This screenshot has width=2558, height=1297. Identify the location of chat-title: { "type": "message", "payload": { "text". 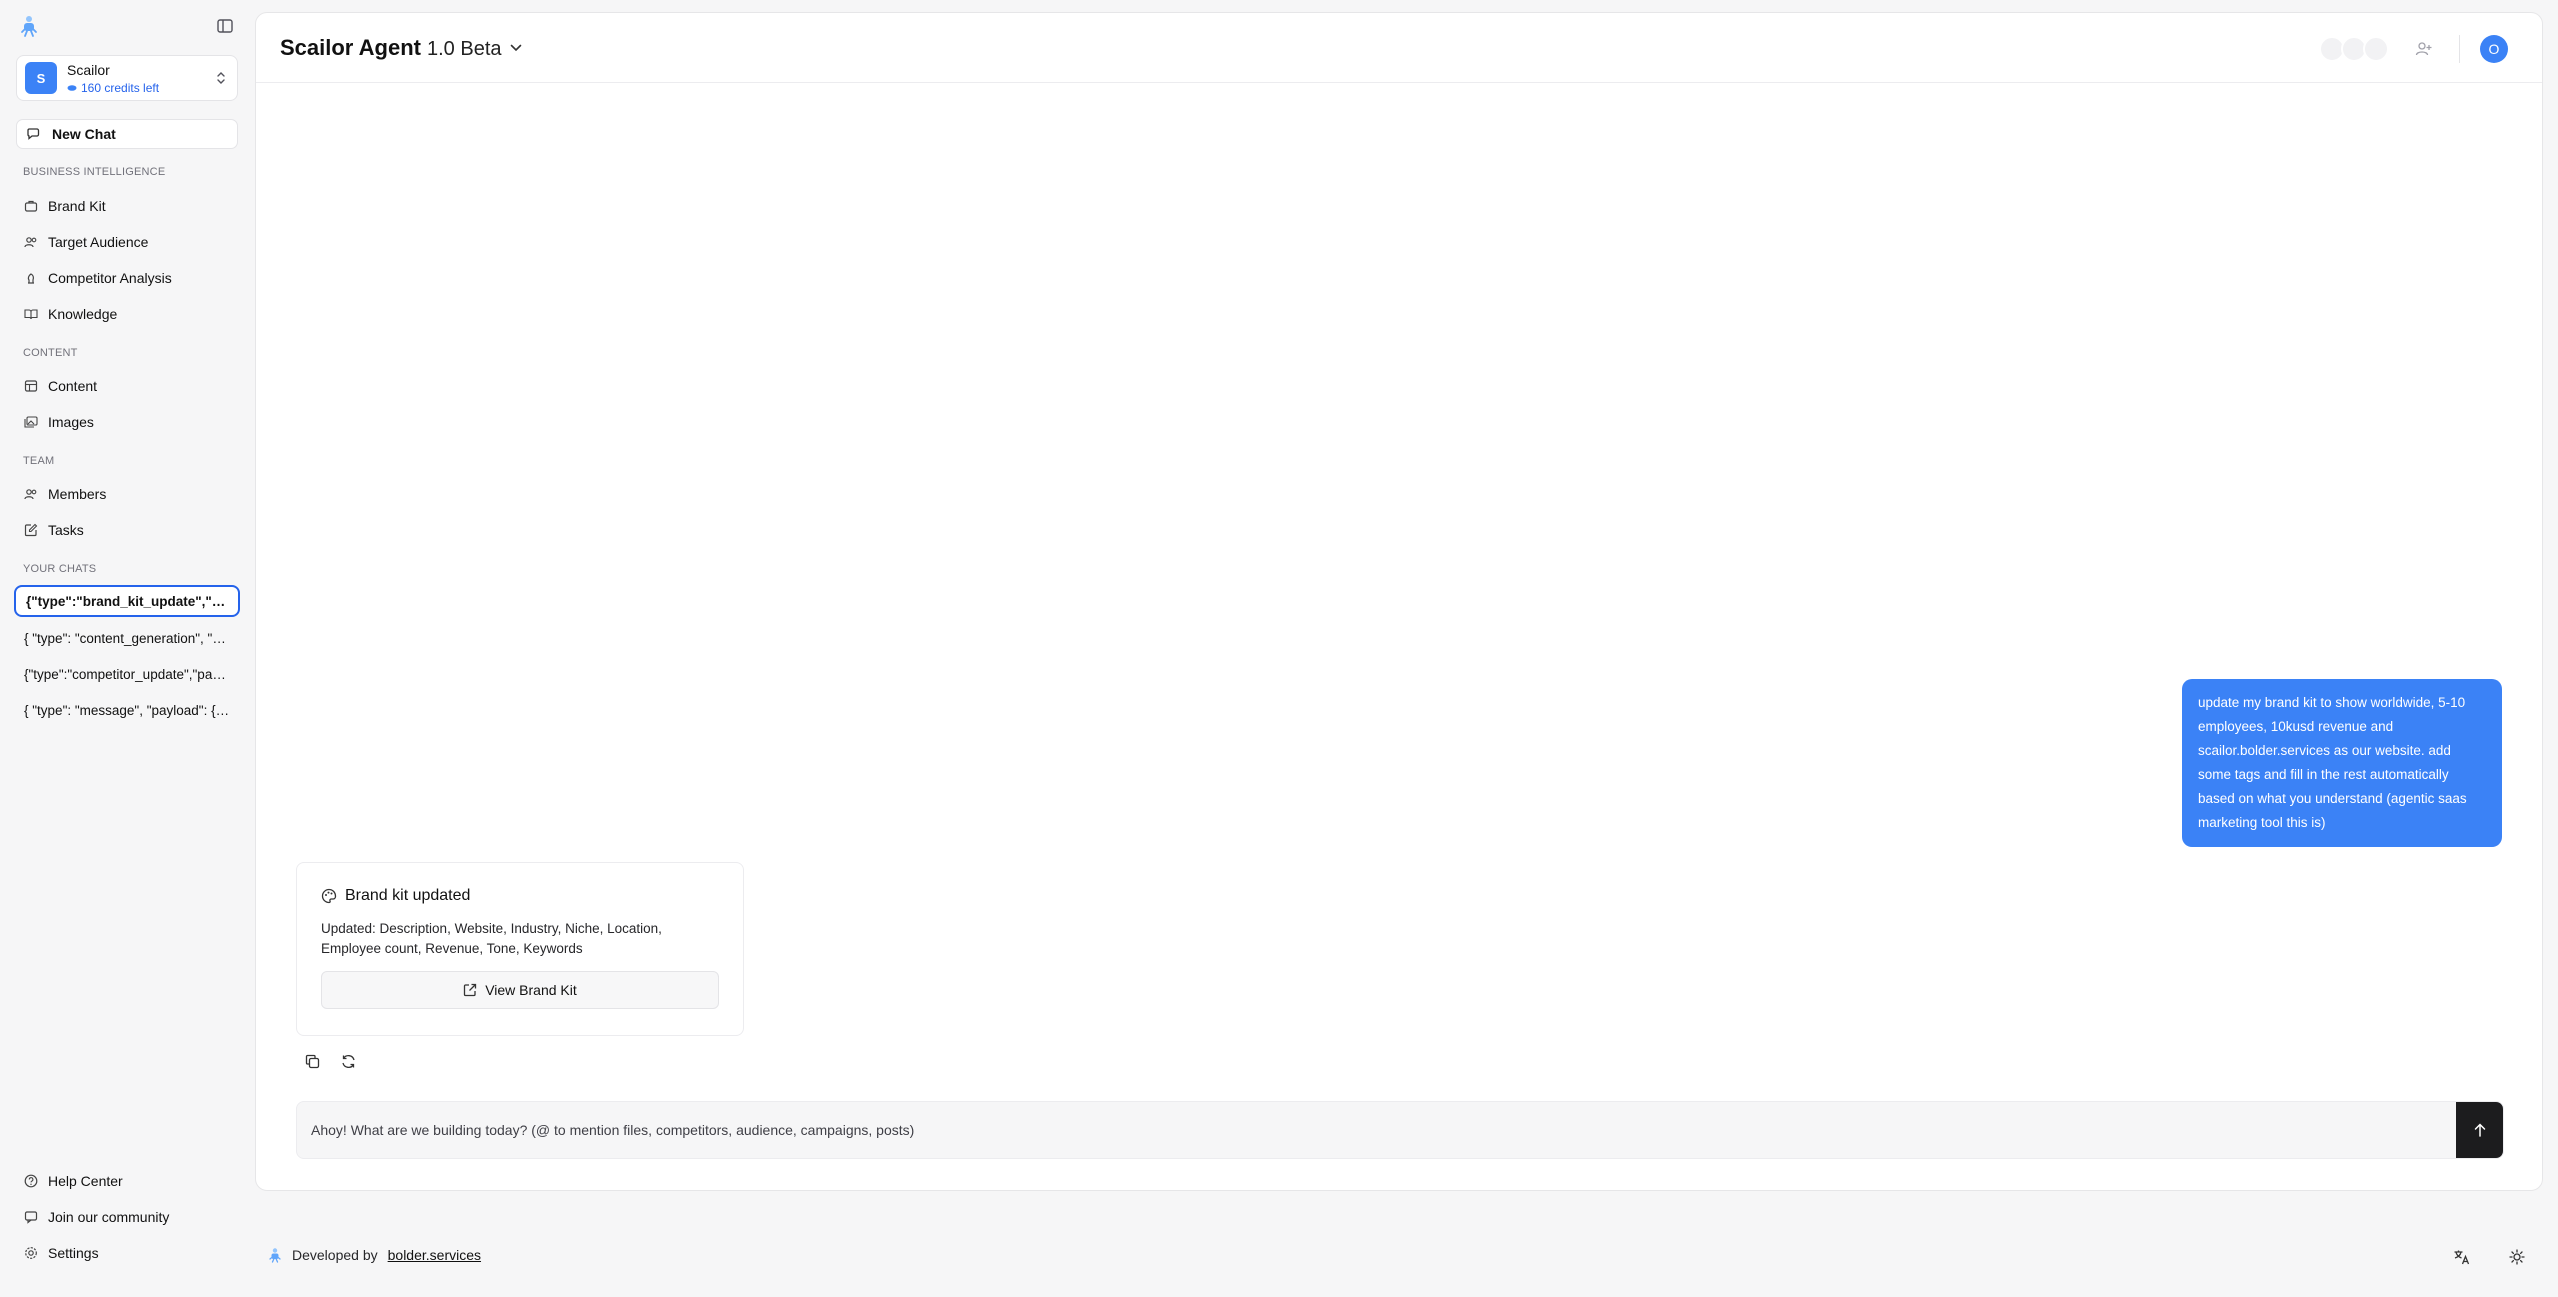
(127, 710).